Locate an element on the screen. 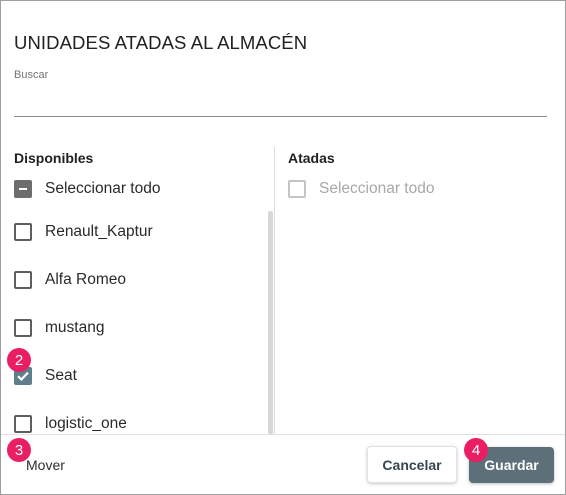  available-list-scrollbar is located at coordinates (270, 322).